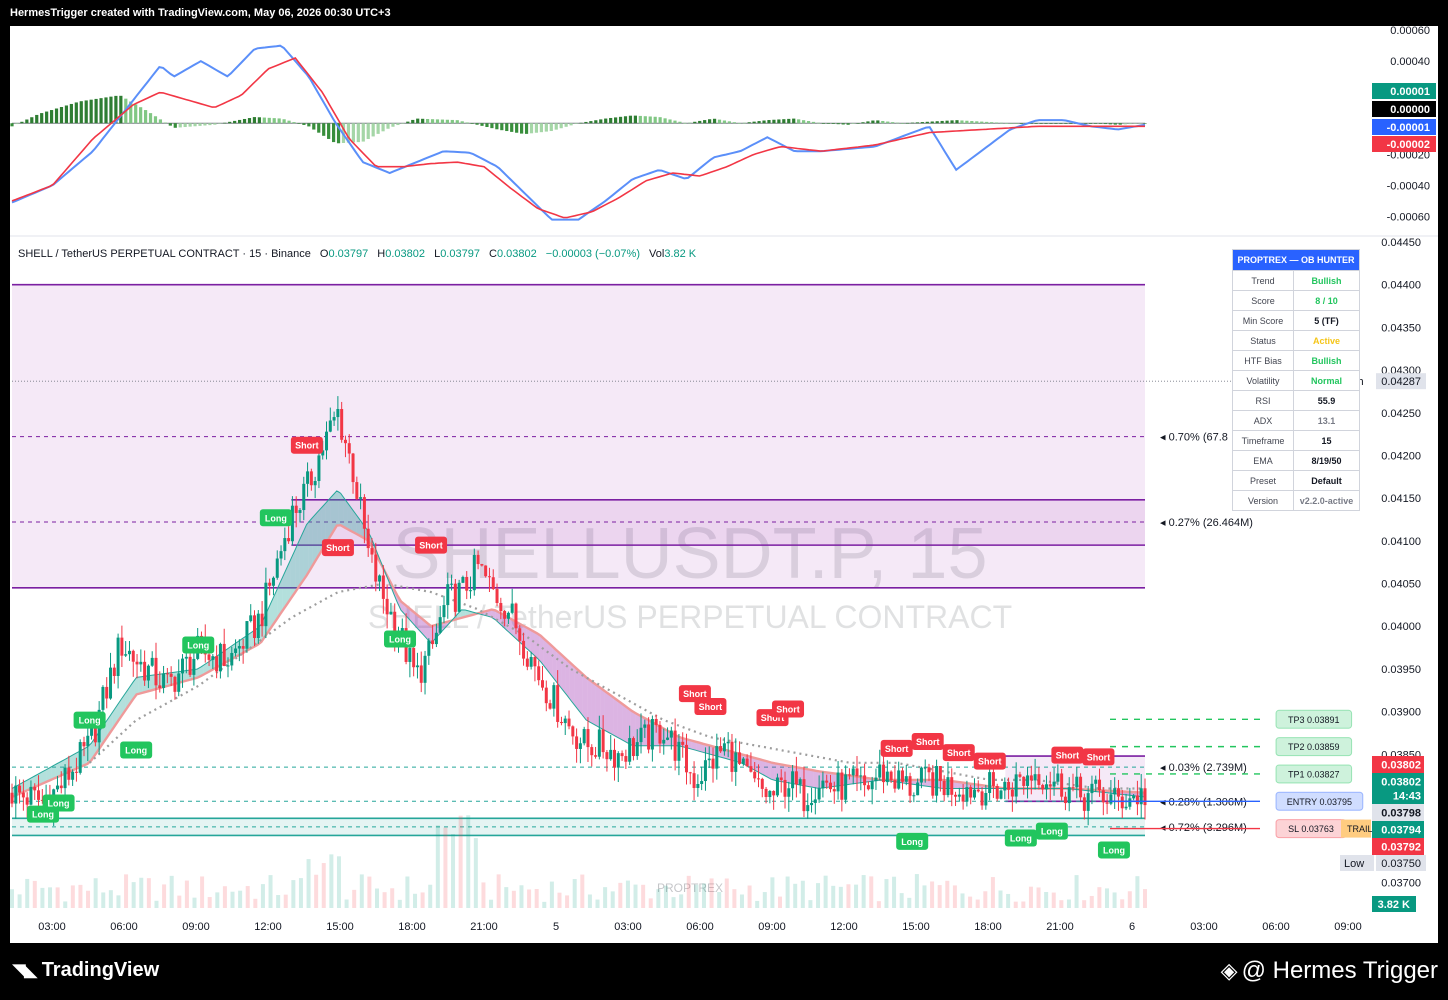  I want to click on panel-row: ADX 13.1, so click(1296, 420).